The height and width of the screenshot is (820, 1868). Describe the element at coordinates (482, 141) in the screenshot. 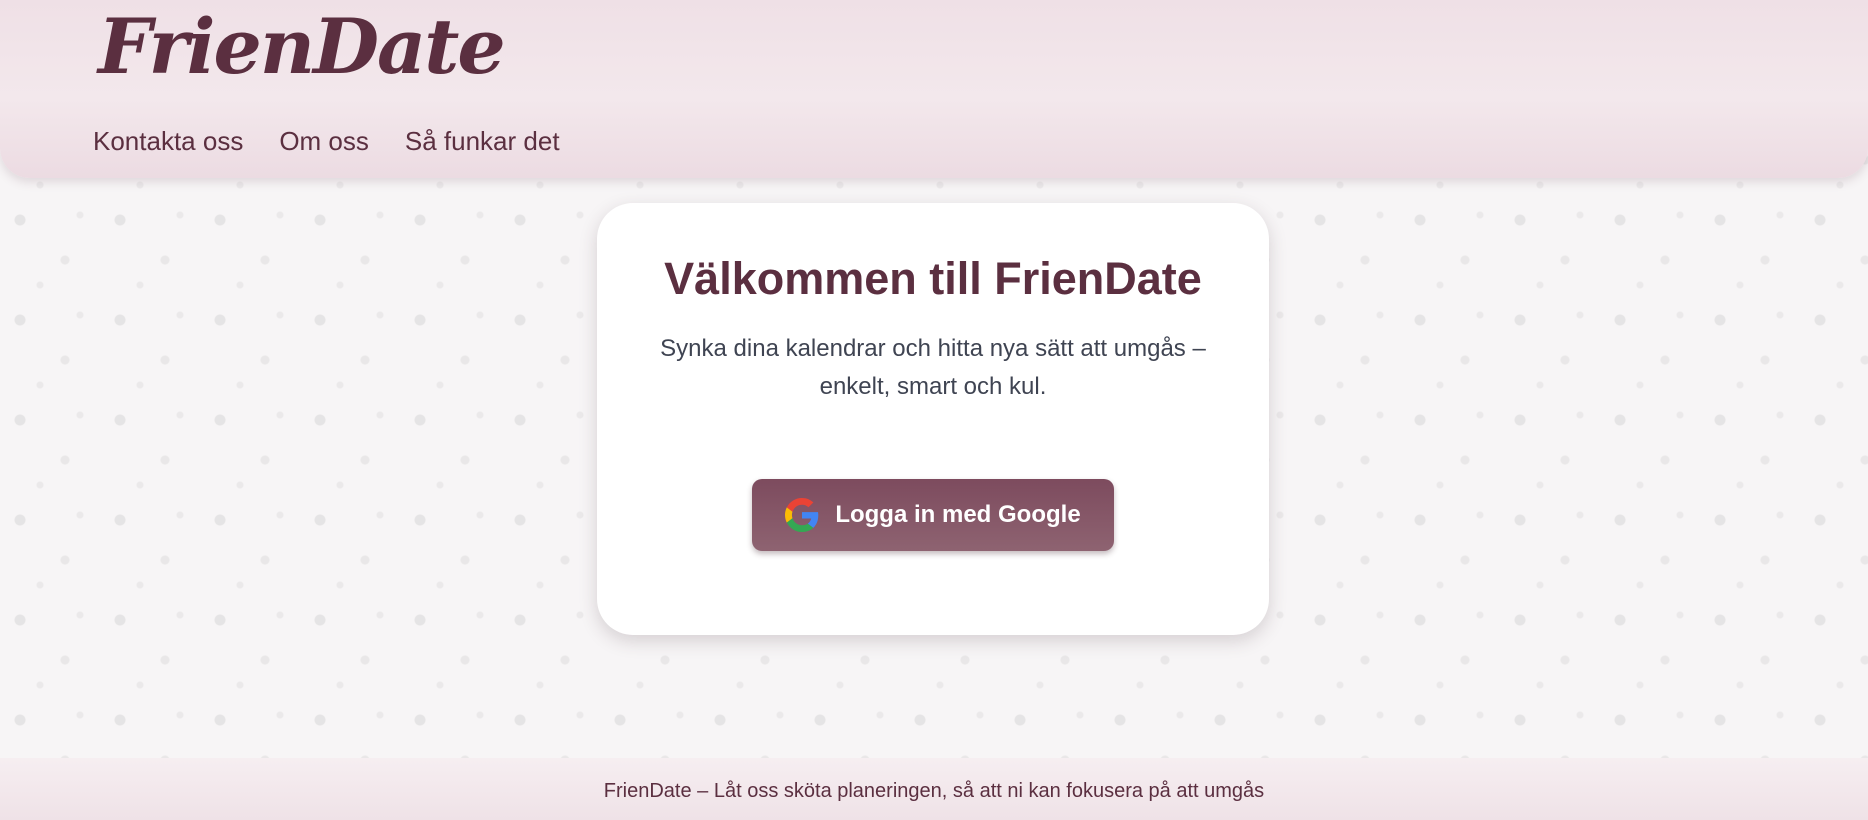

I see `nav-link-sa-funkar-det: Så funkar det` at that location.